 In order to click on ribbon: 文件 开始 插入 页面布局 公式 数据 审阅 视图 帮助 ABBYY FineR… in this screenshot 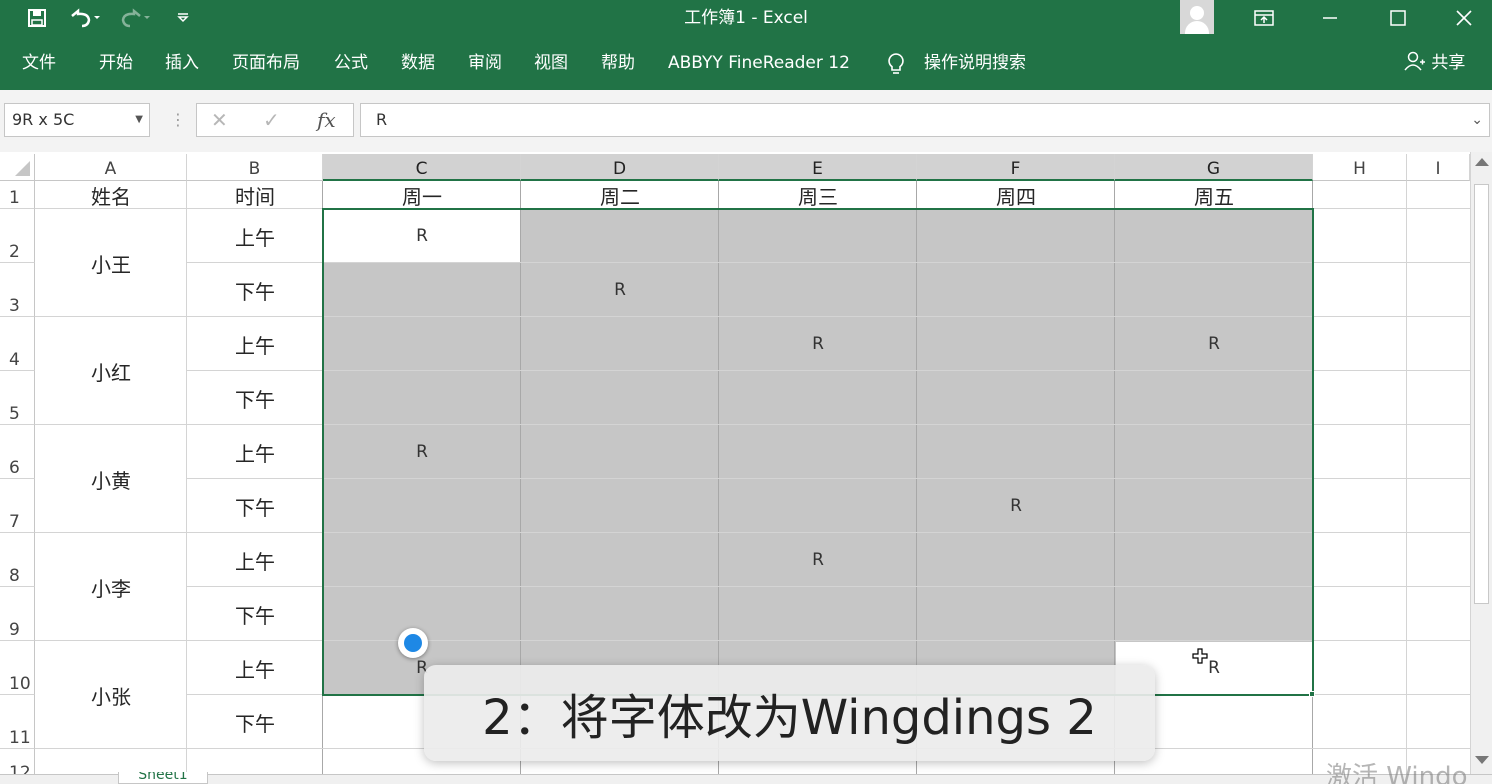, I will do `click(746, 63)`.